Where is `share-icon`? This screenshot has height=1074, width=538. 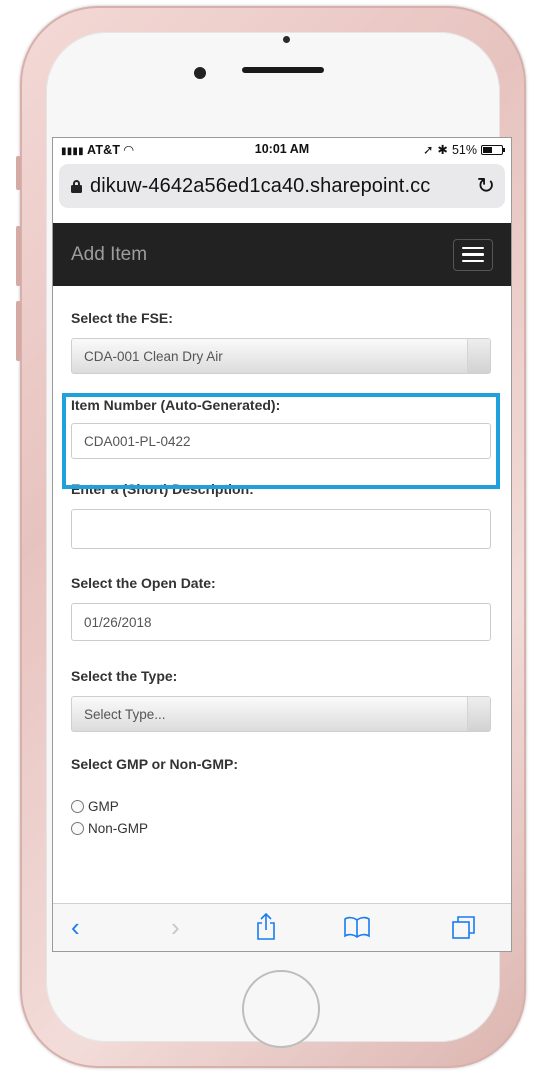
share-icon is located at coordinates (266, 927).